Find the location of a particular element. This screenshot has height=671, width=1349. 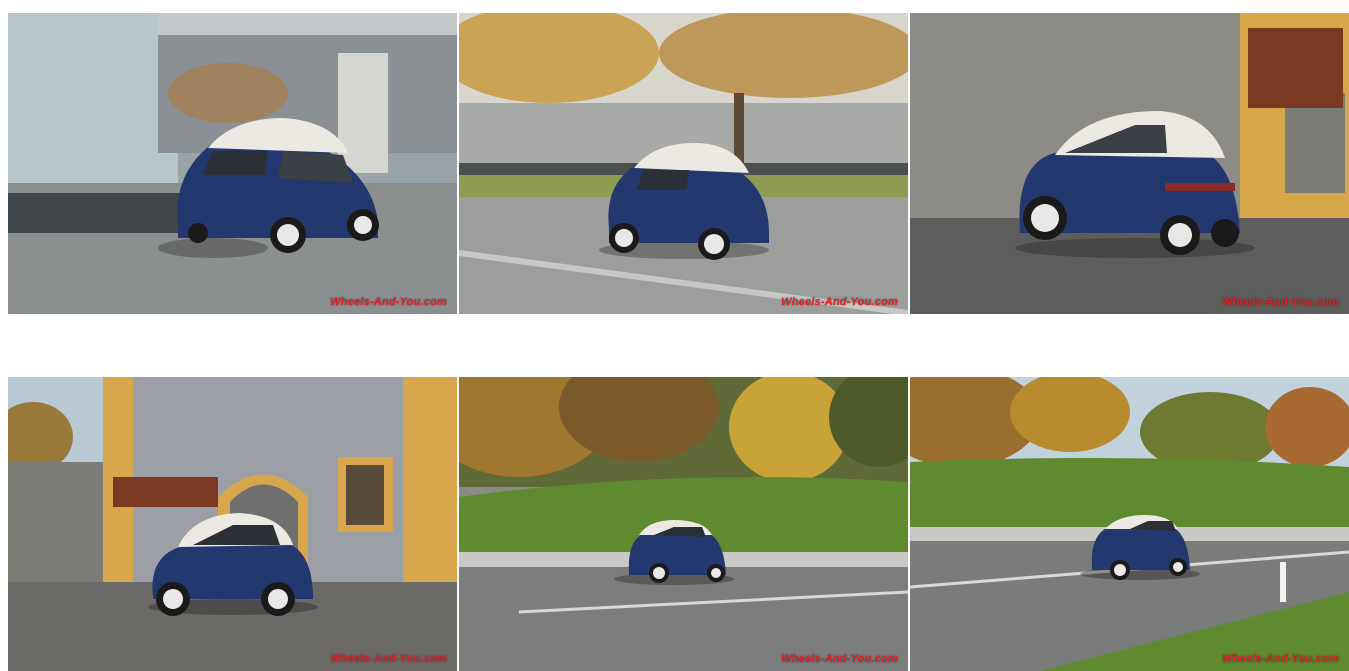

photo-1-image is located at coordinates (232, 163).